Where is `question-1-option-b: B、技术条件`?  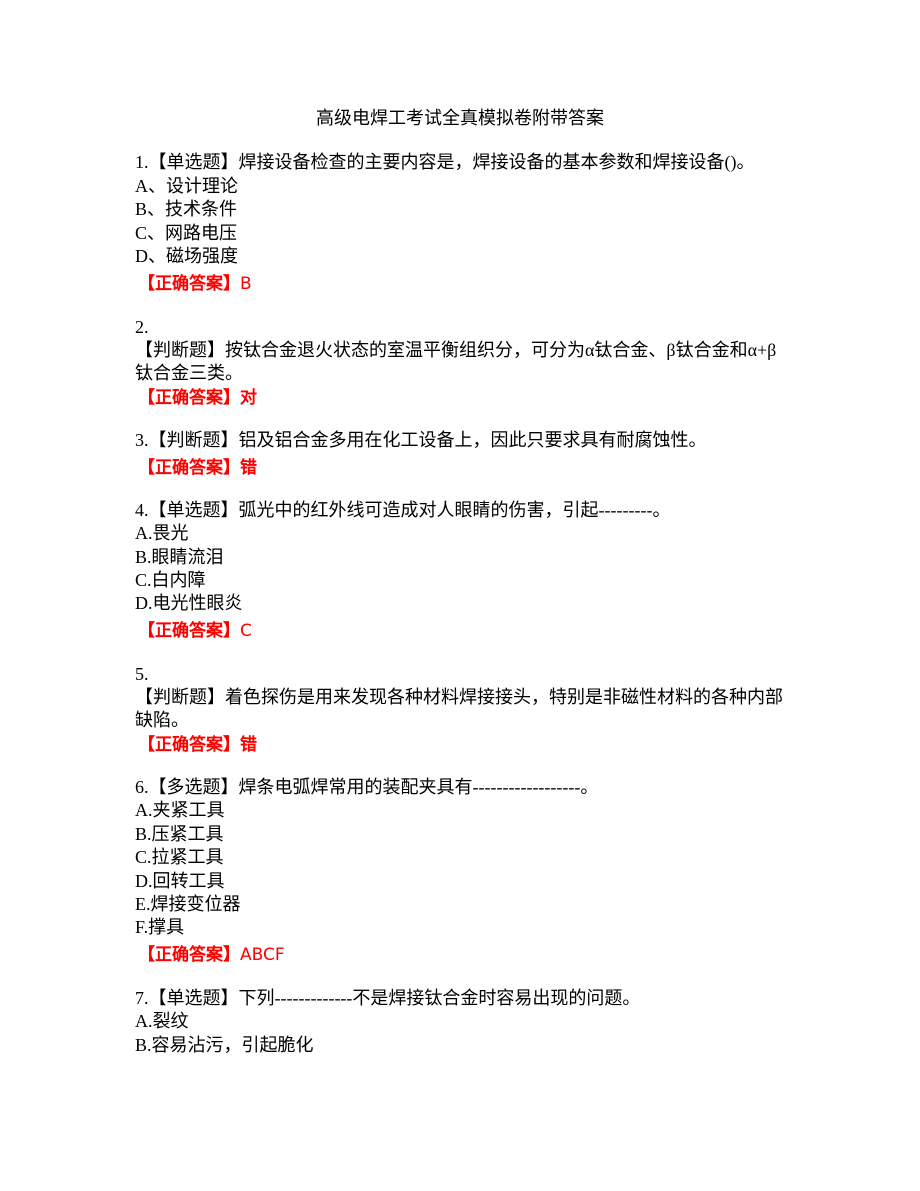
question-1-option-b: B、技术条件 is located at coordinates (186, 209).